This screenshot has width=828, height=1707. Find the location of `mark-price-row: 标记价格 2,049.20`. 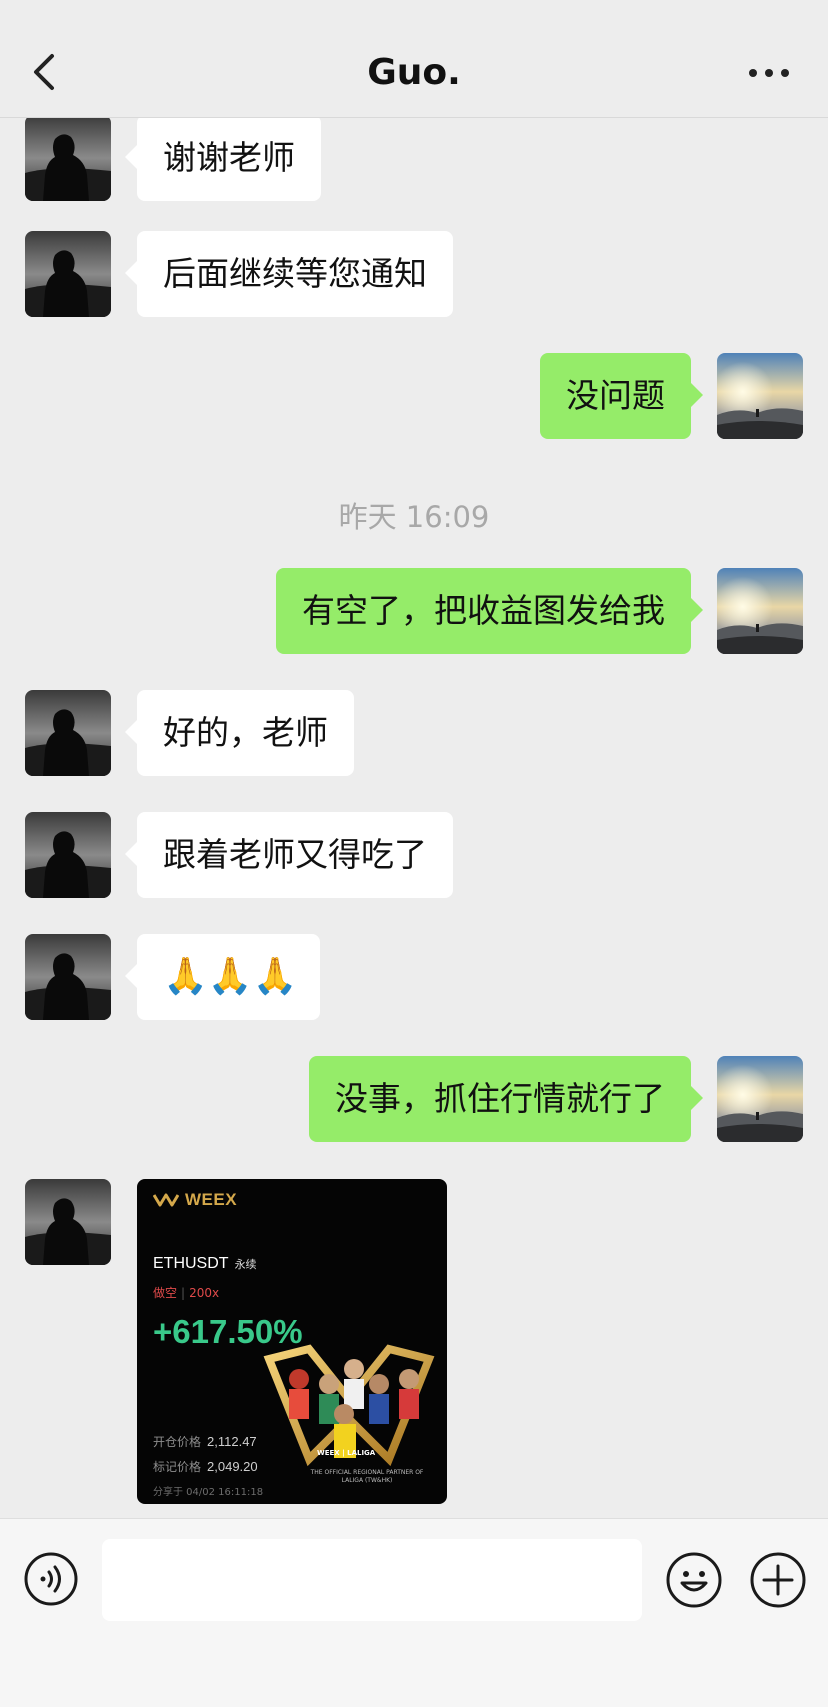

mark-price-row: 标记价格 2,049.20 is located at coordinates (205, 1466).